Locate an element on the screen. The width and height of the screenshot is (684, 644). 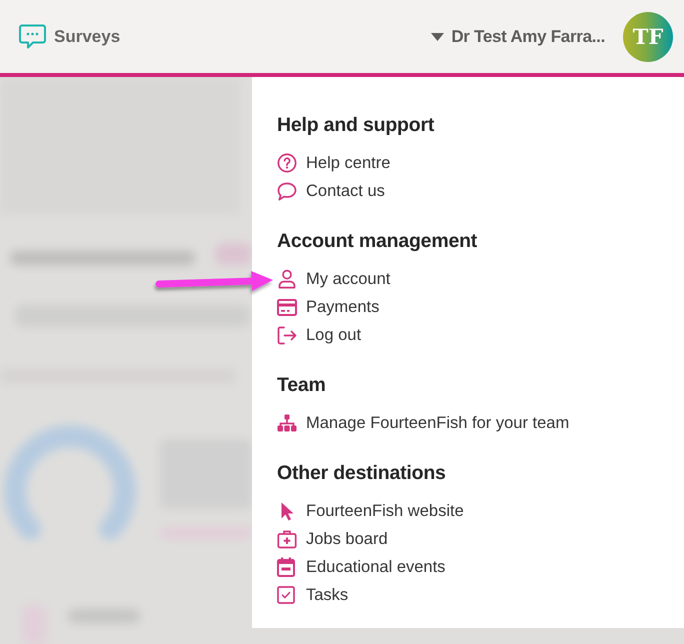
calendar-icon is located at coordinates (286, 567).